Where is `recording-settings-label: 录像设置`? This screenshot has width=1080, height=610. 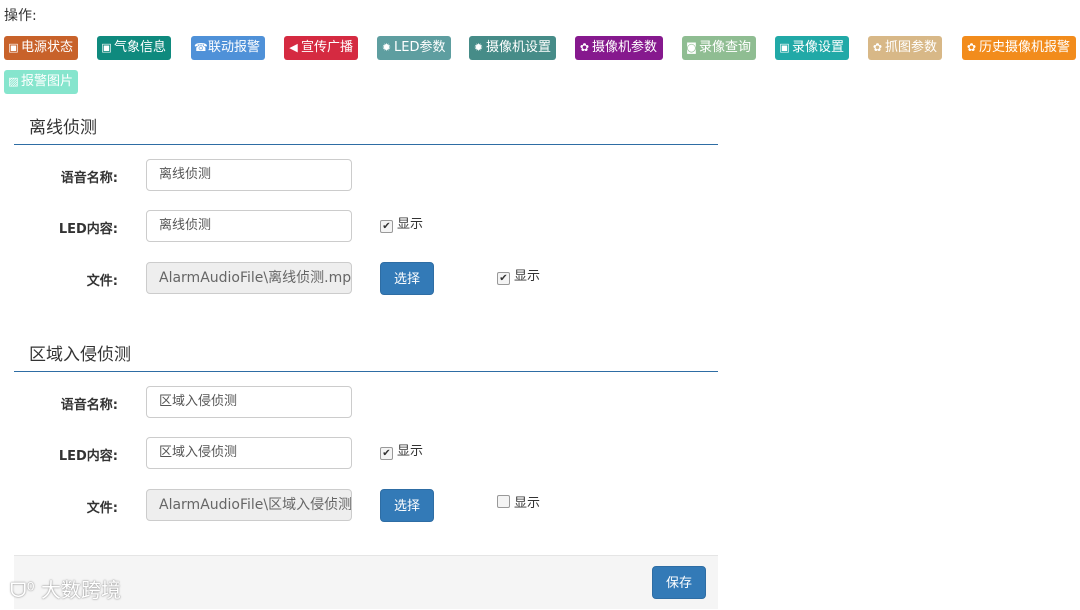
recording-settings-label: 录像设置 is located at coordinates (818, 47).